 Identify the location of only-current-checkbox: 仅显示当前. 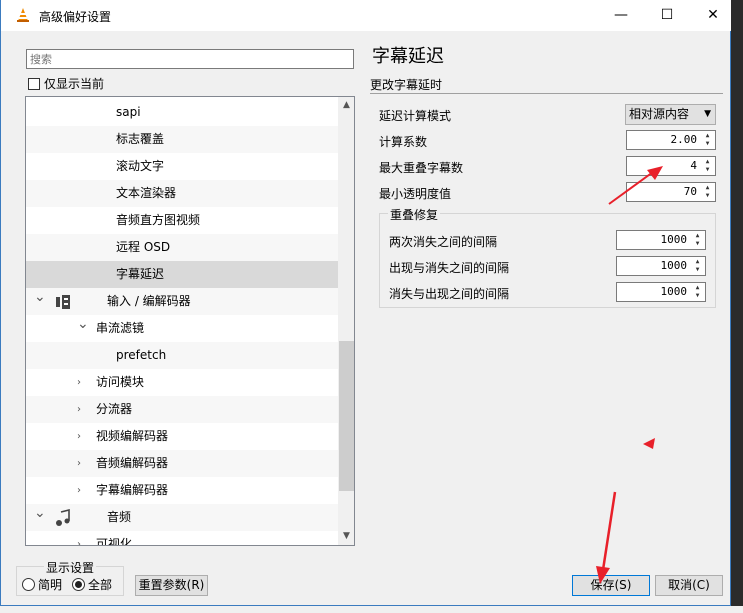
(66, 83).